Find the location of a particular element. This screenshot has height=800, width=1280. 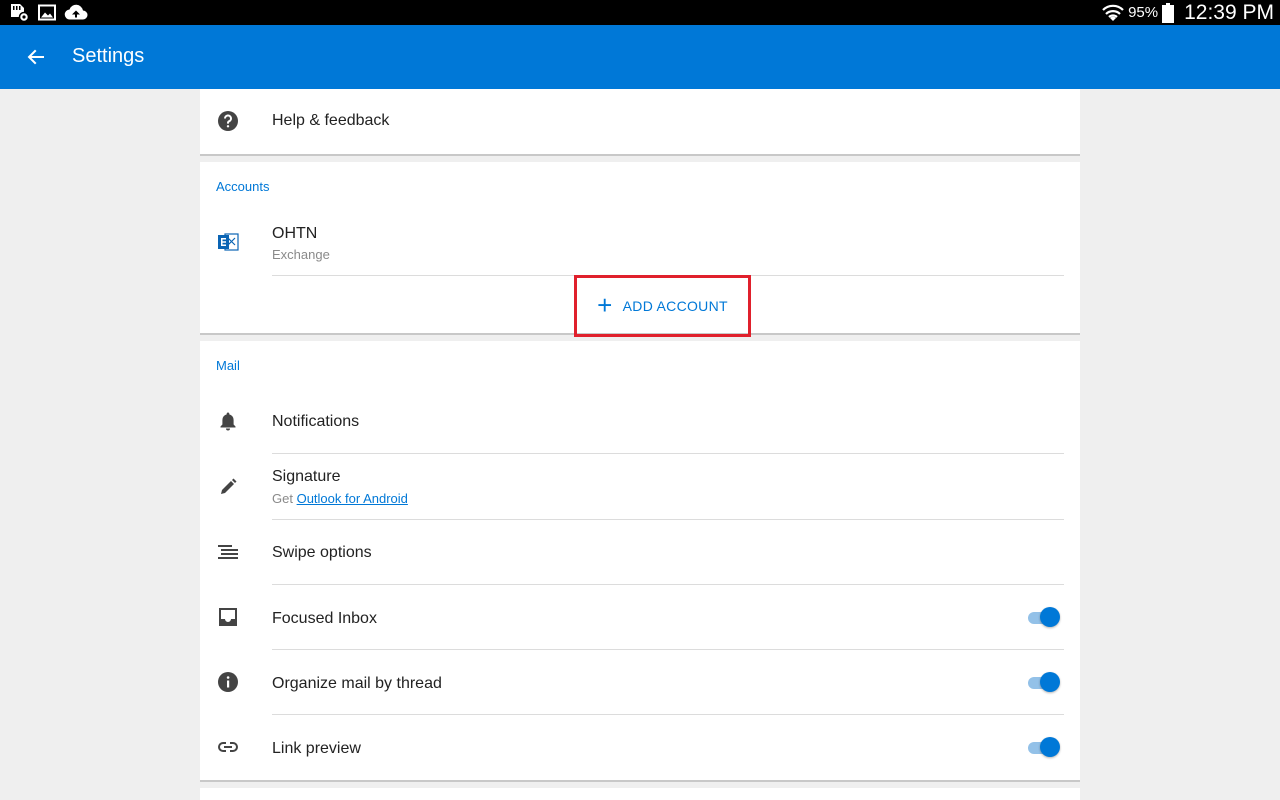

status-bar: 95% 12:39 PM is located at coordinates (640, 12).